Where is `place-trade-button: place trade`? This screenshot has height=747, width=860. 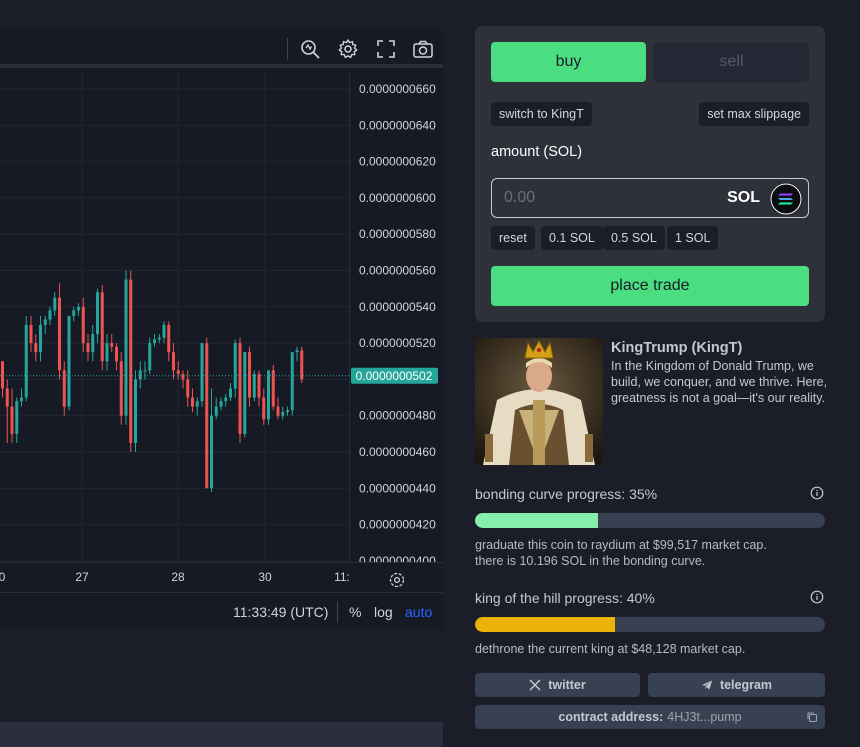 place-trade-button: place trade is located at coordinates (650, 286).